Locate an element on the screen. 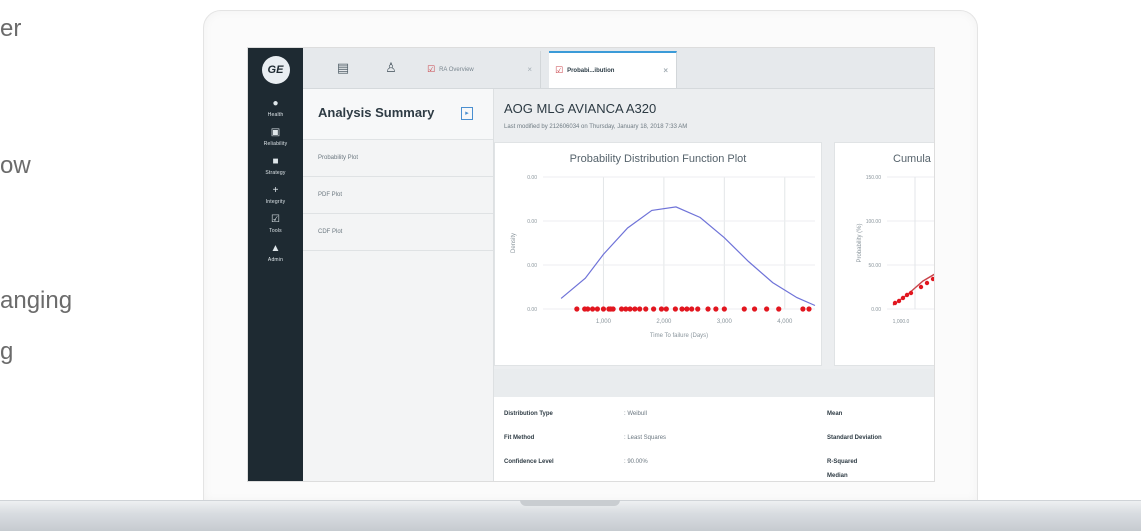  tab-ra-overview: ☑ RA Overview × is located at coordinates (481, 69).